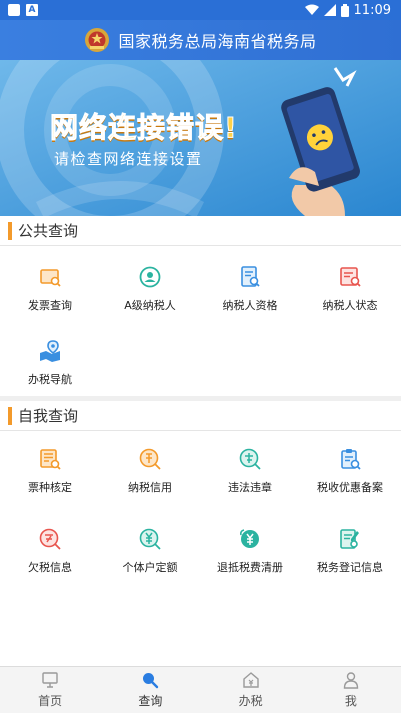  I want to click on a-level-taxpayer-icon, so click(150, 277).